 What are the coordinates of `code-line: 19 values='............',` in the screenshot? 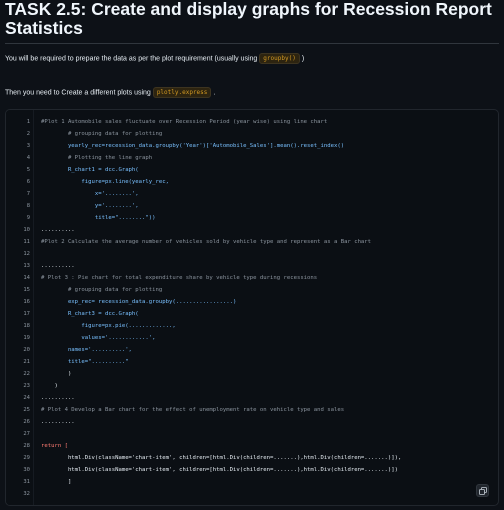 It's located at (252, 338).